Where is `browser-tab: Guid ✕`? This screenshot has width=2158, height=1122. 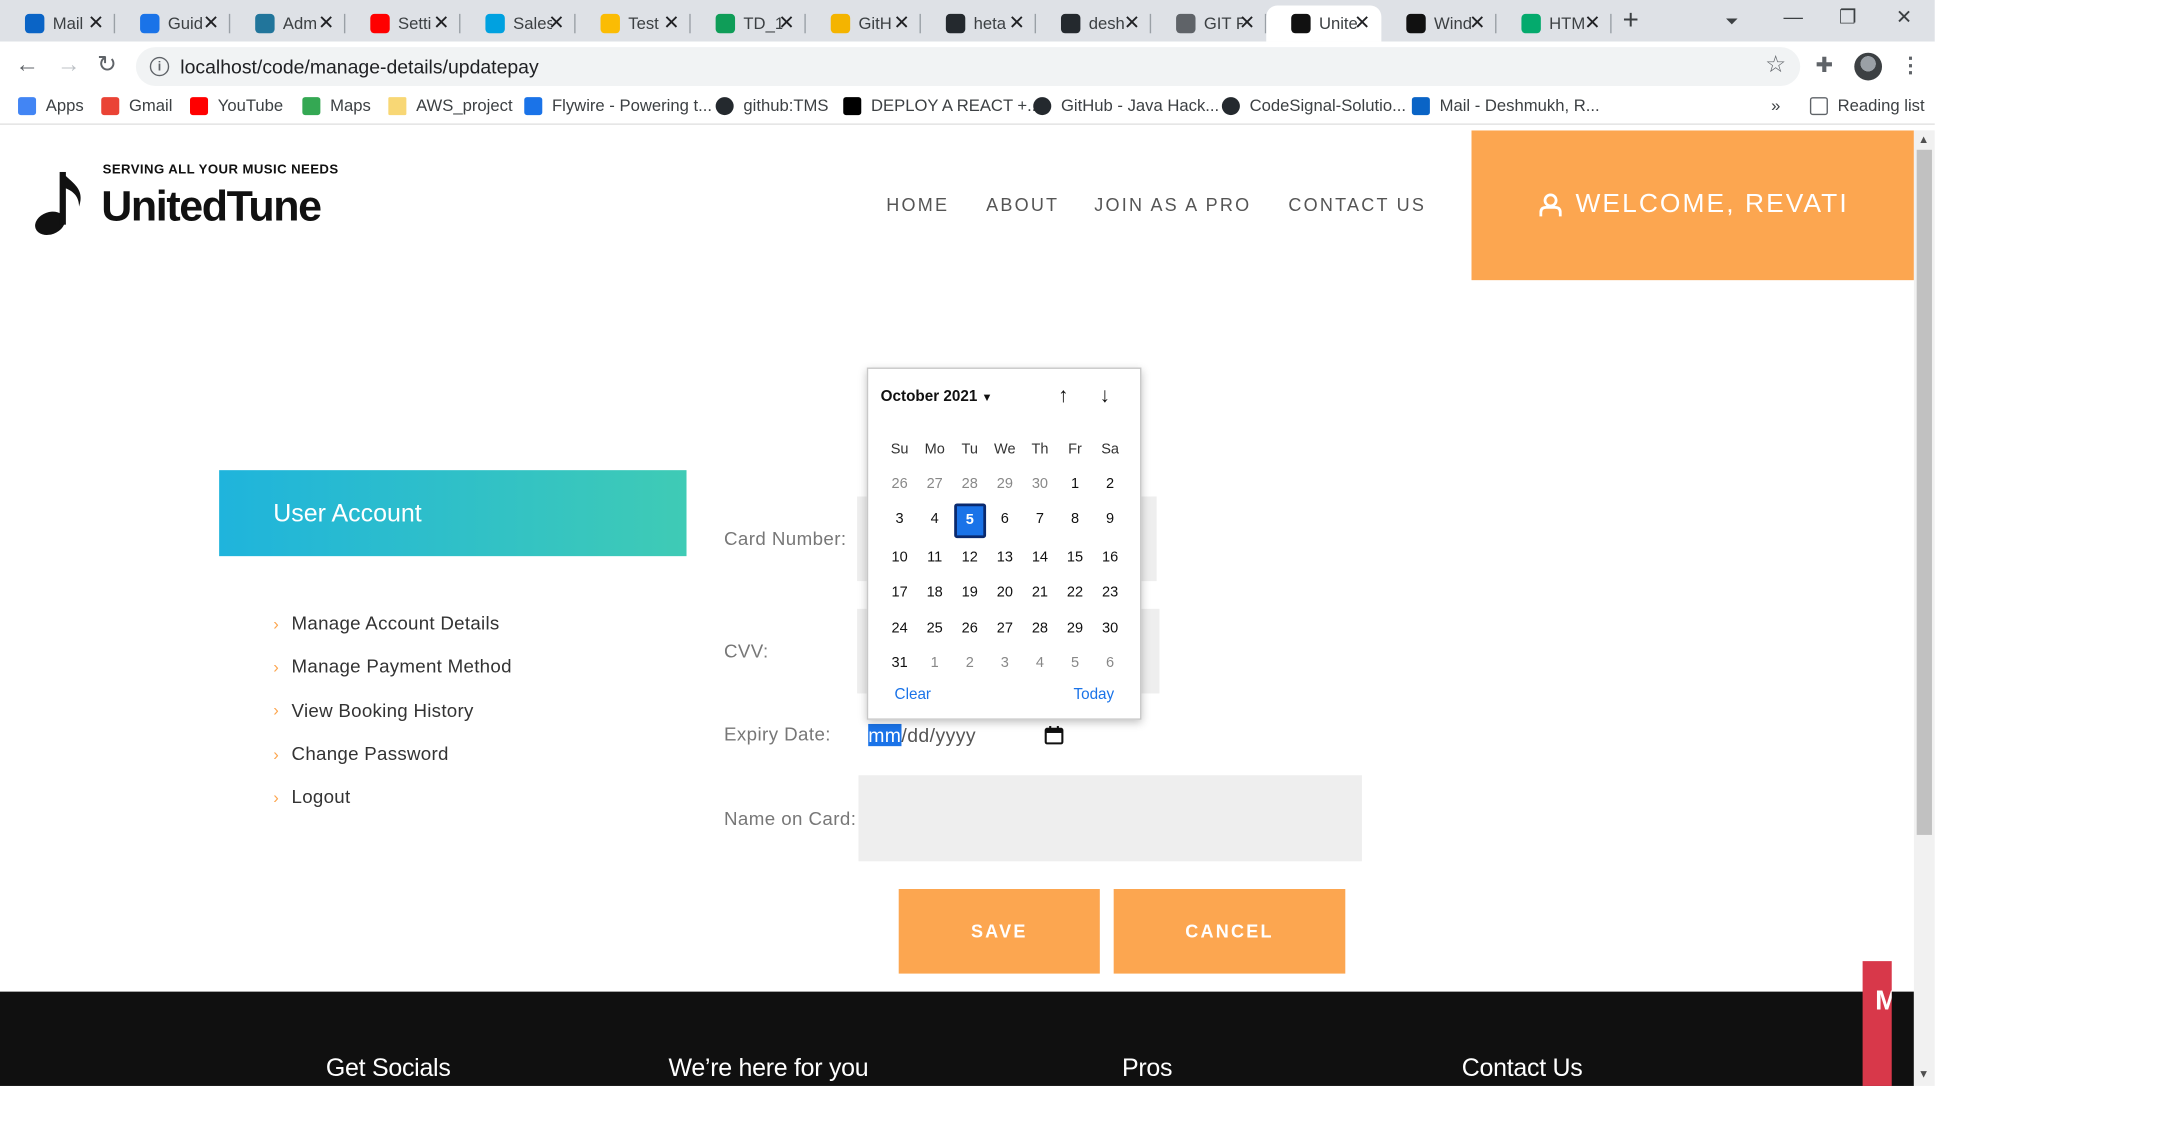 browser-tab: Guid ✕ is located at coordinates (173, 24).